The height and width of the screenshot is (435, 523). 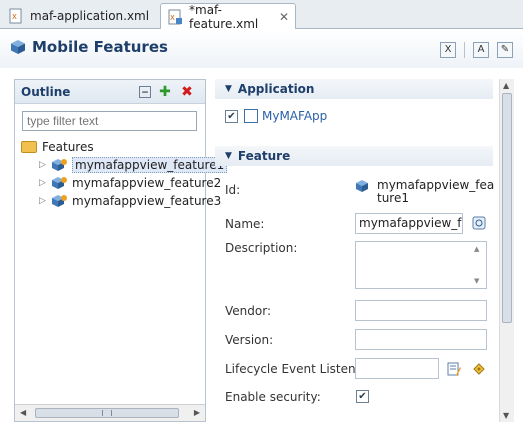 What do you see at coordinates (23, 412) in the screenshot?
I see `scroll-left-icon: ◀` at bounding box center [23, 412].